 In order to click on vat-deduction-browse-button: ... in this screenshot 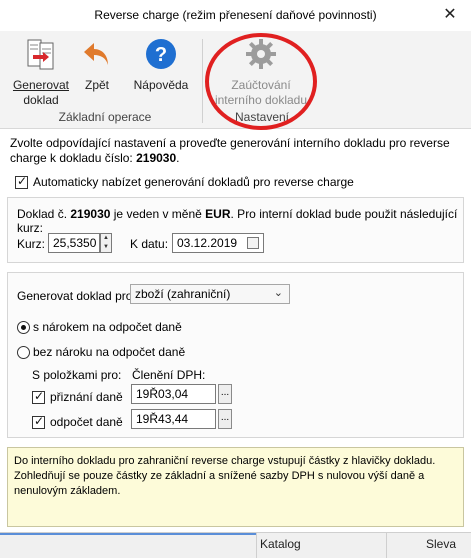, I will do `click(225, 419)`.